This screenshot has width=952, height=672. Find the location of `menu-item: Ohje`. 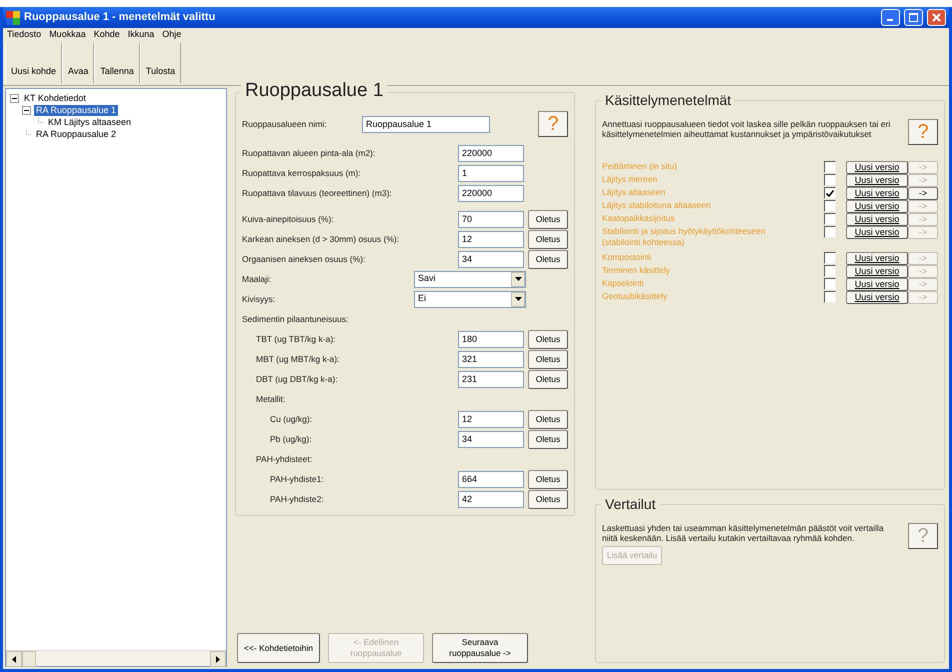

menu-item: Ohje is located at coordinates (172, 35).